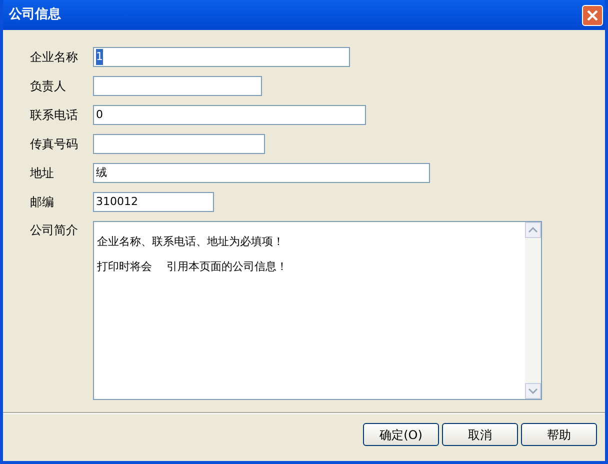  What do you see at coordinates (533, 310) in the screenshot?
I see `scrollbar` at bounding box center [533, 310].